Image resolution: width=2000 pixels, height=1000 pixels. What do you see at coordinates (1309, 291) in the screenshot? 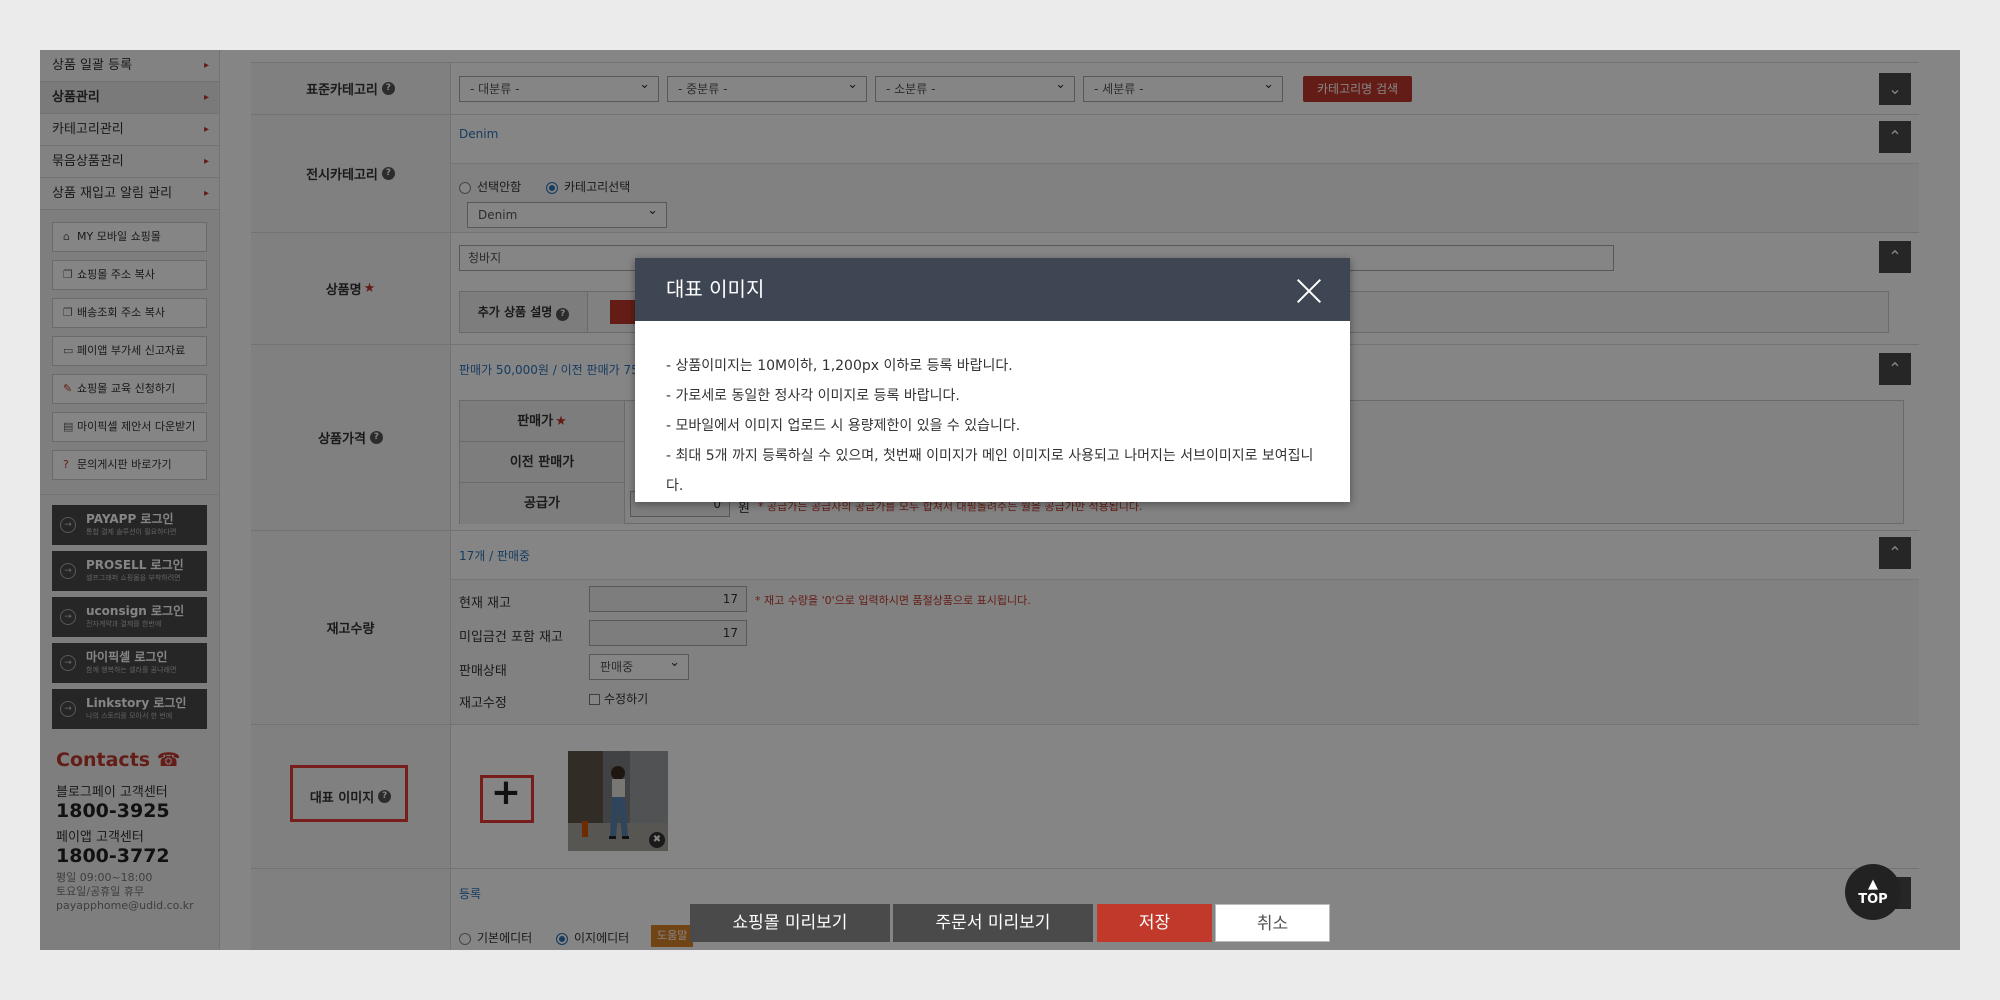
I see `close-icon` at bounding box center [1309, 291].